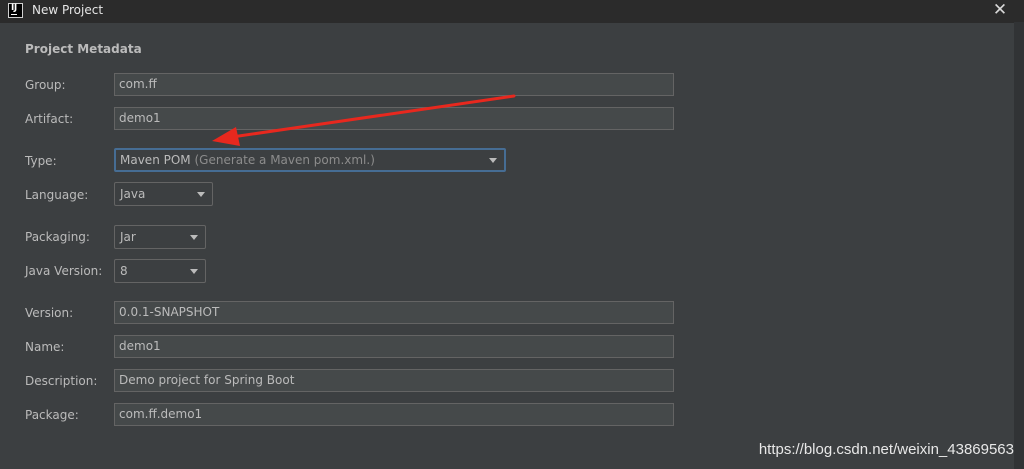 The image size is (1024, 469). I want to click on type-value: Maven POM, so click(155, 160).